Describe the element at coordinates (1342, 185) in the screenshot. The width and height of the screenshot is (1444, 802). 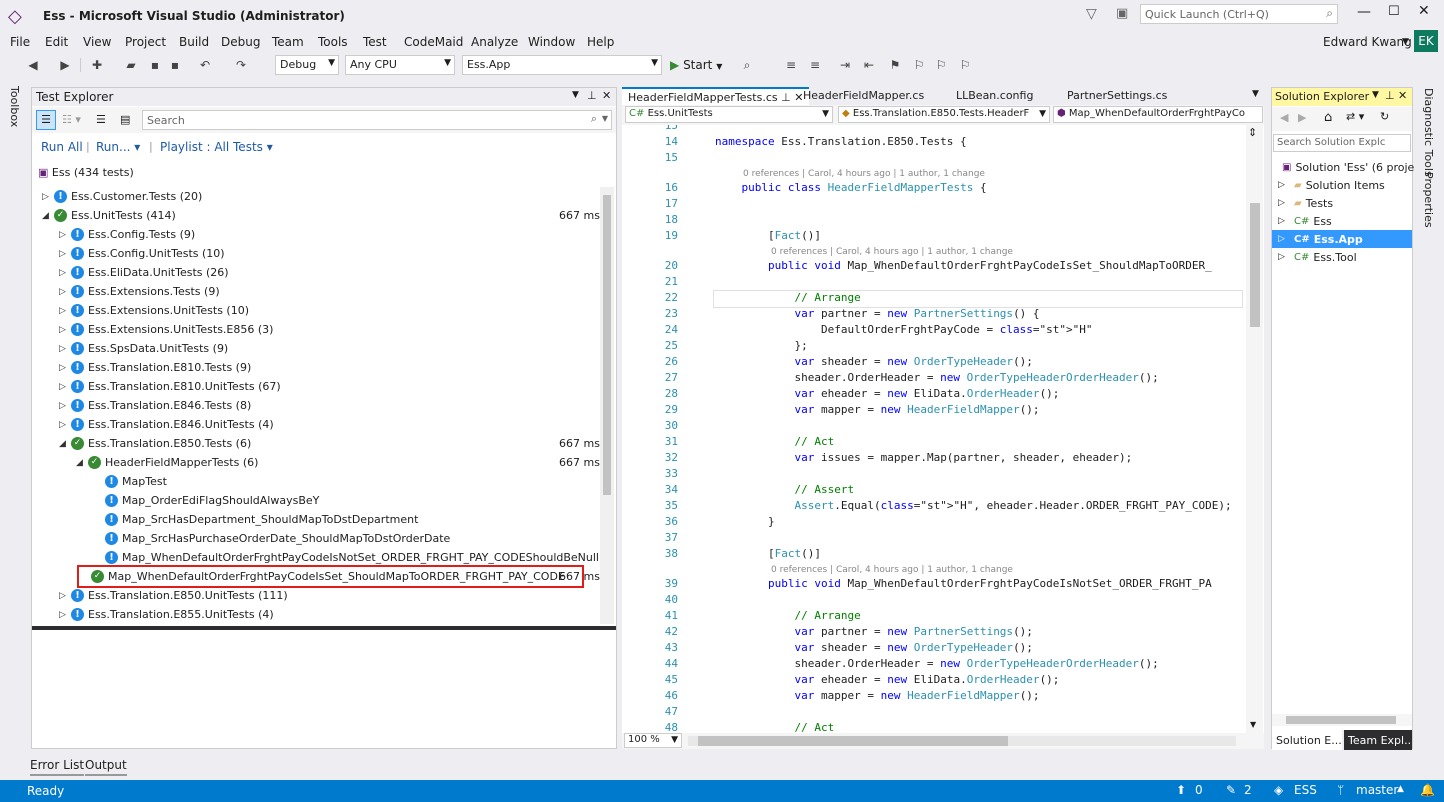
I see `solution-tree-item: ▷ ▰ Solution Items` at that location.